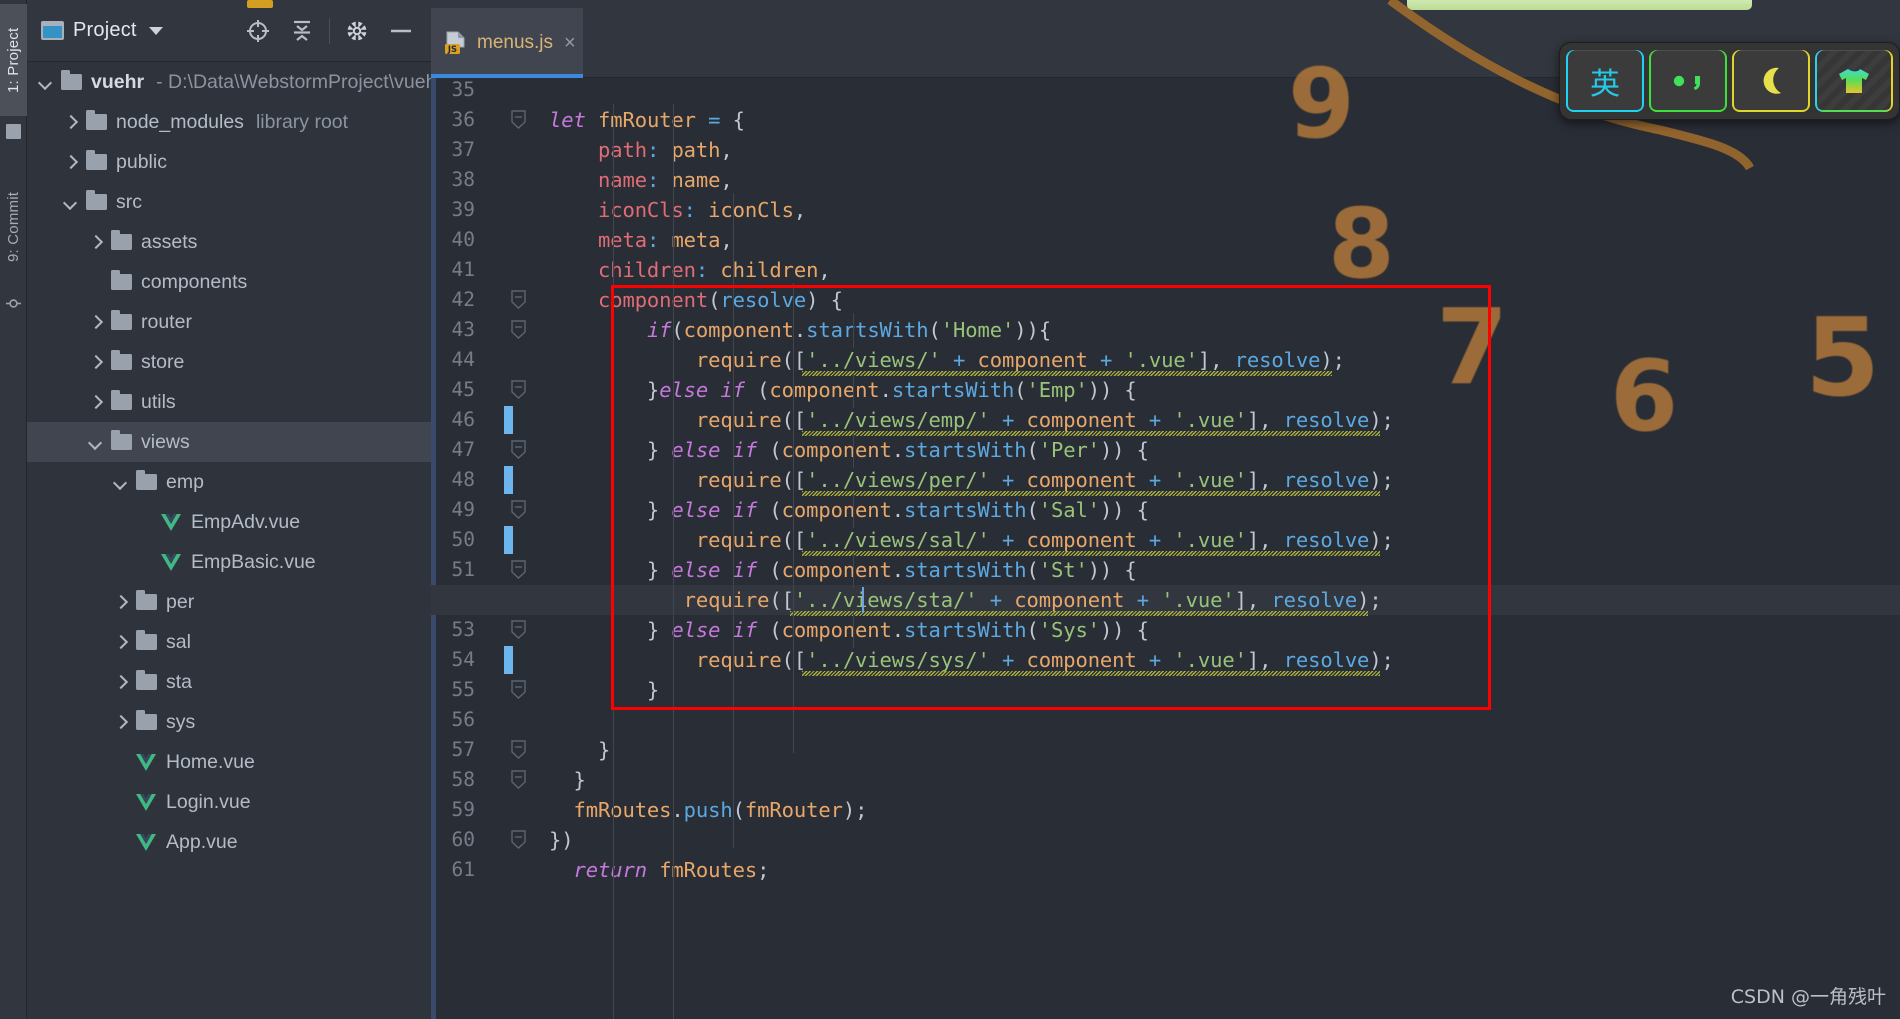 Image resolution: width=1900 pixels, height=1019 pixels. I want to click on gutter-line-35: 35, so click(490, 91).